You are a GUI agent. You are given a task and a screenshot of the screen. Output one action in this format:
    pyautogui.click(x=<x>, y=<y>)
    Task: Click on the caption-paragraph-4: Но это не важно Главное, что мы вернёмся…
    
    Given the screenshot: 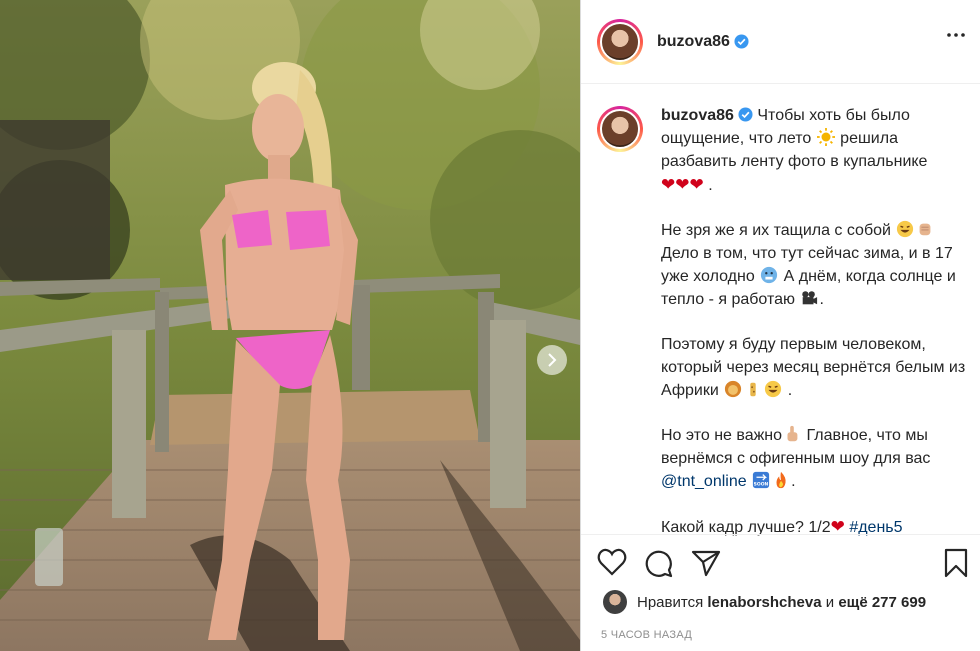 What is the action you would take?
    pyautogui.click(x=814, y=458)
    